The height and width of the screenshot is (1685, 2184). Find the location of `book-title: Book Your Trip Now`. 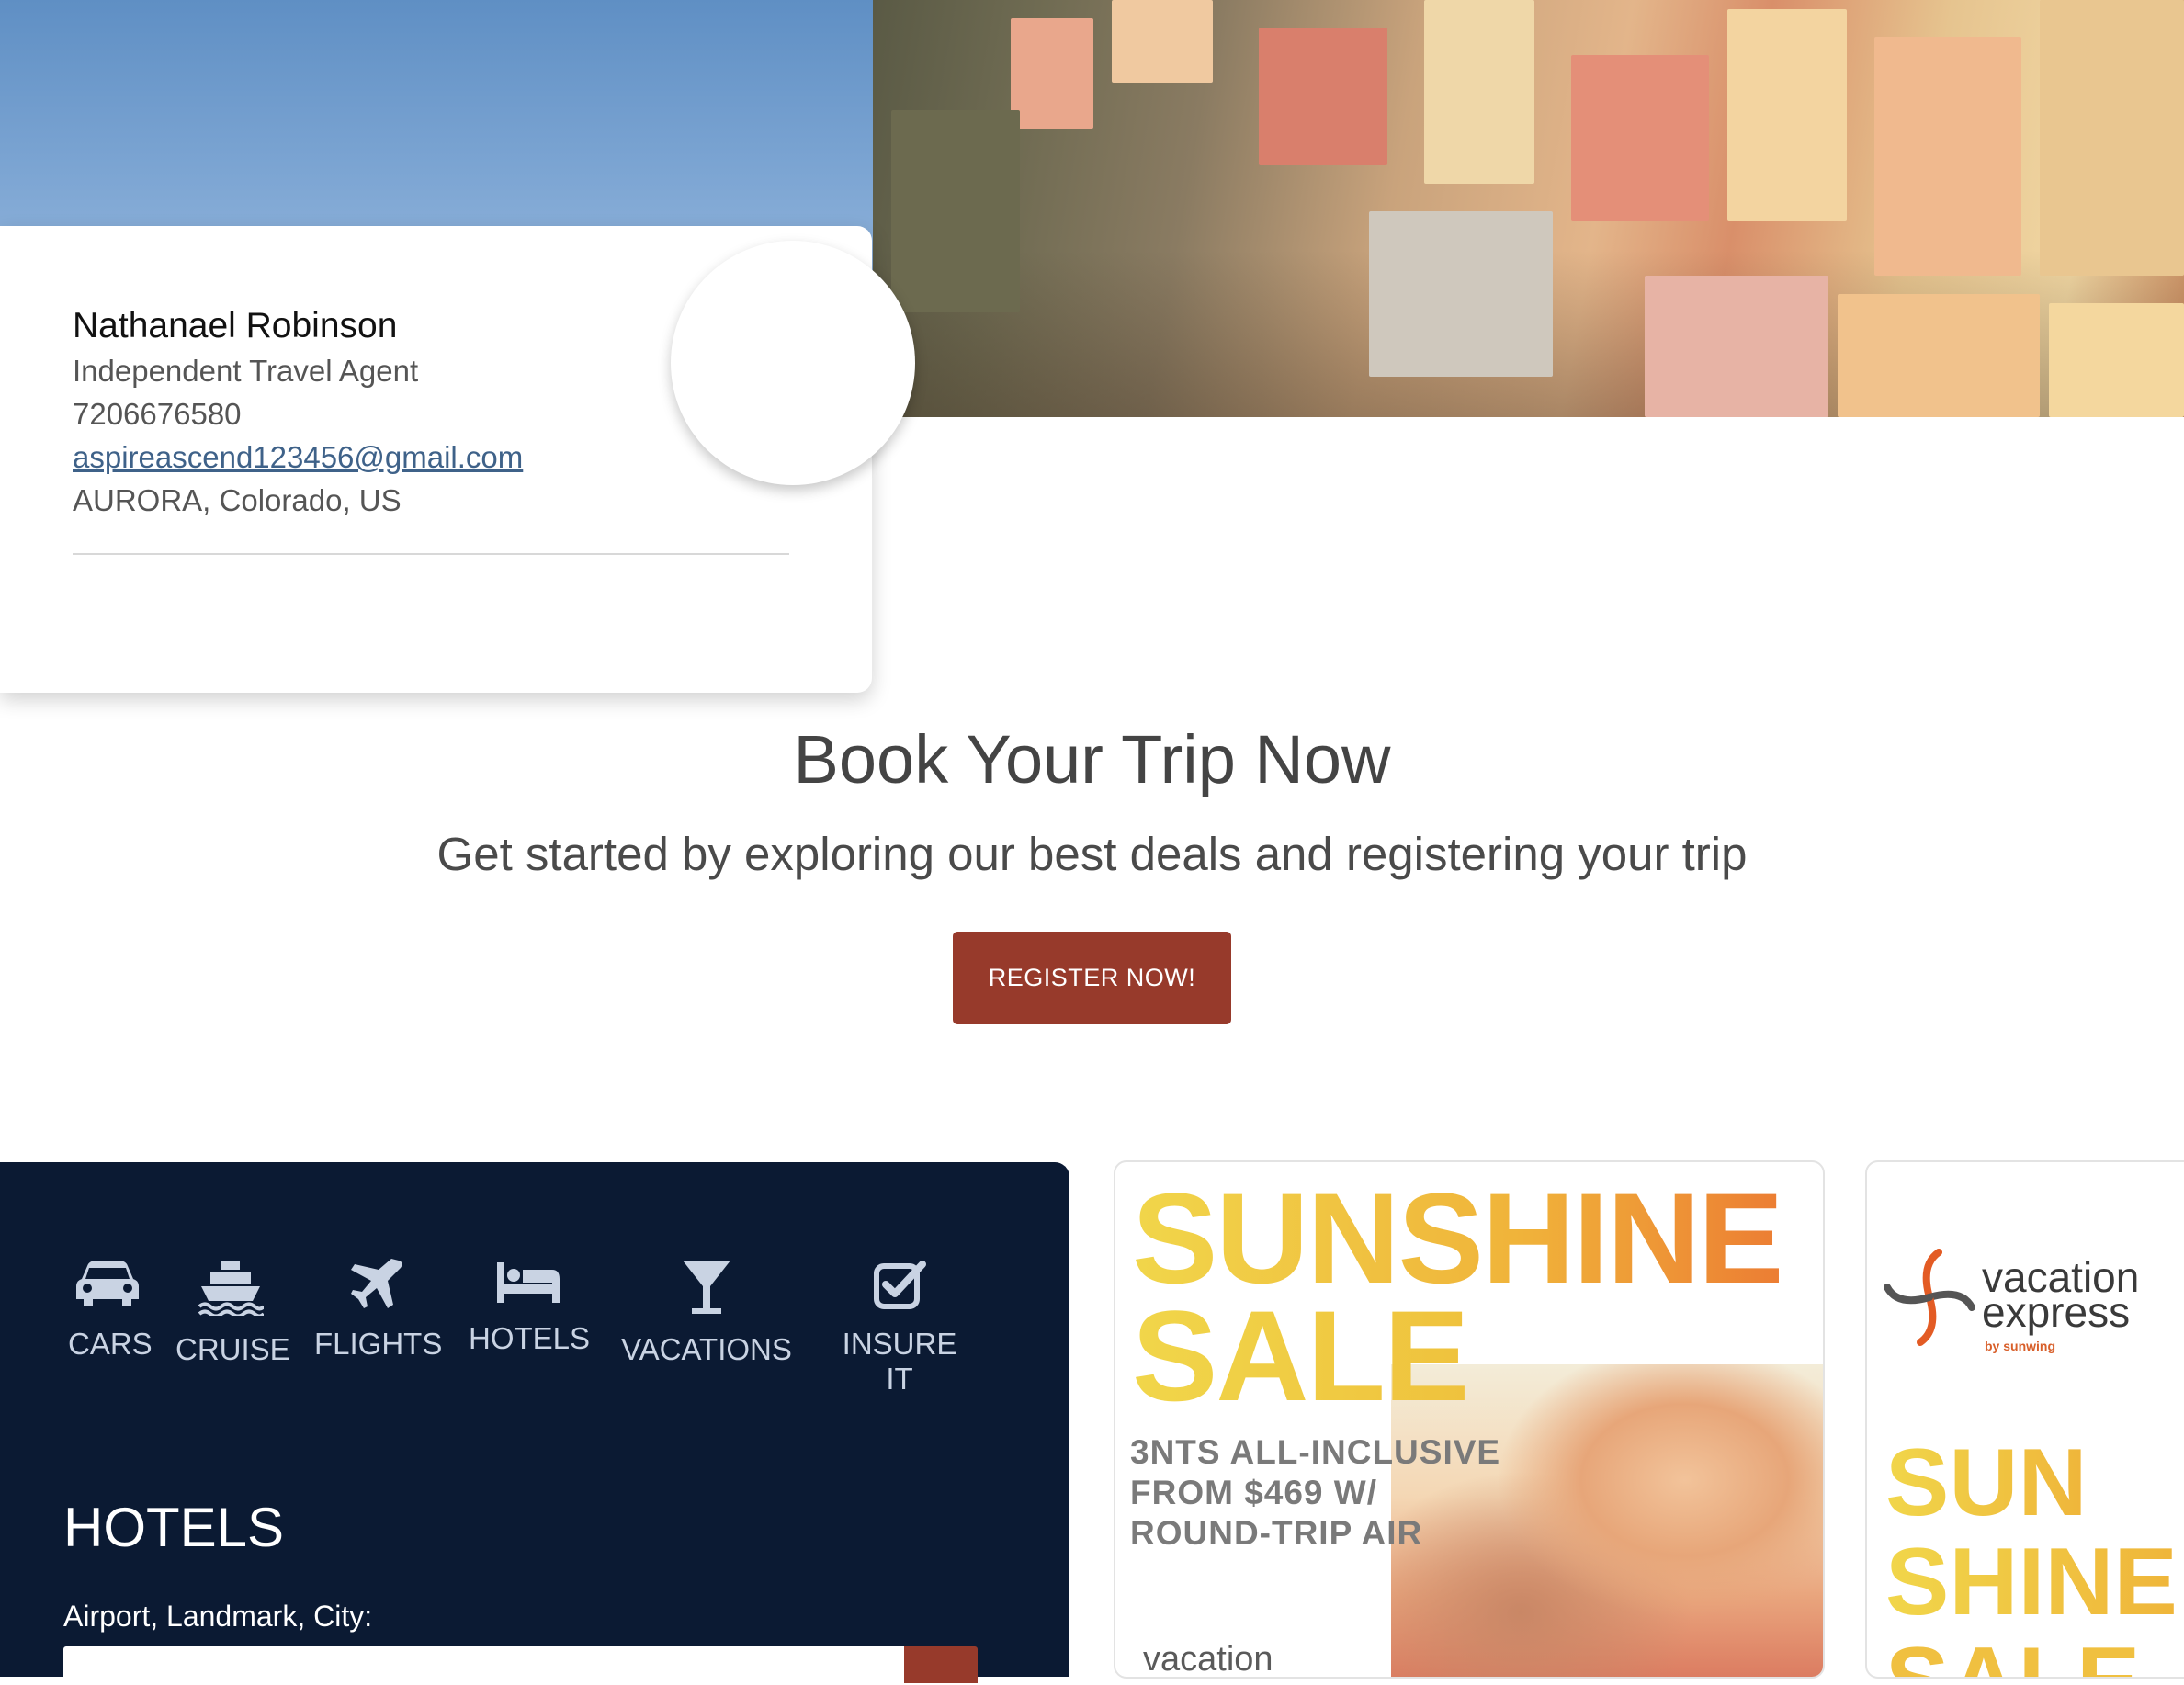

book-title: Book Your Trip Now is located at coordinates (1092, 759).